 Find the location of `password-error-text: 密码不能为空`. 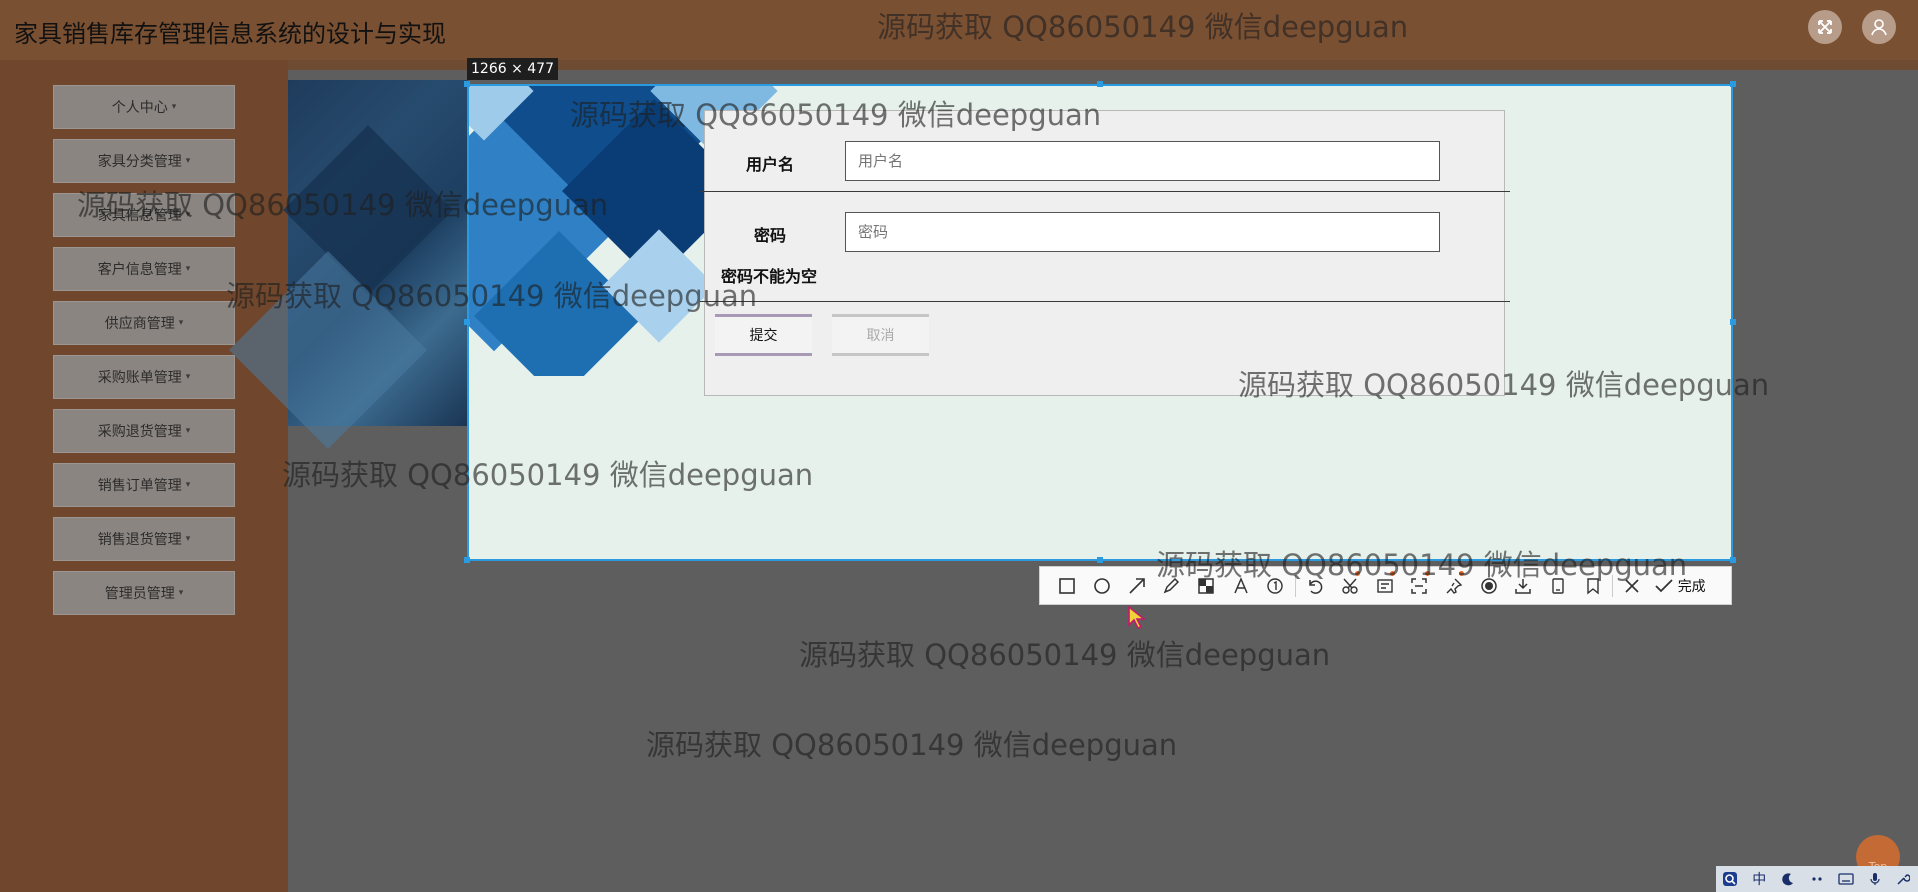

password-error-text: 密码不能为空 is located at coordinates (769, 276).